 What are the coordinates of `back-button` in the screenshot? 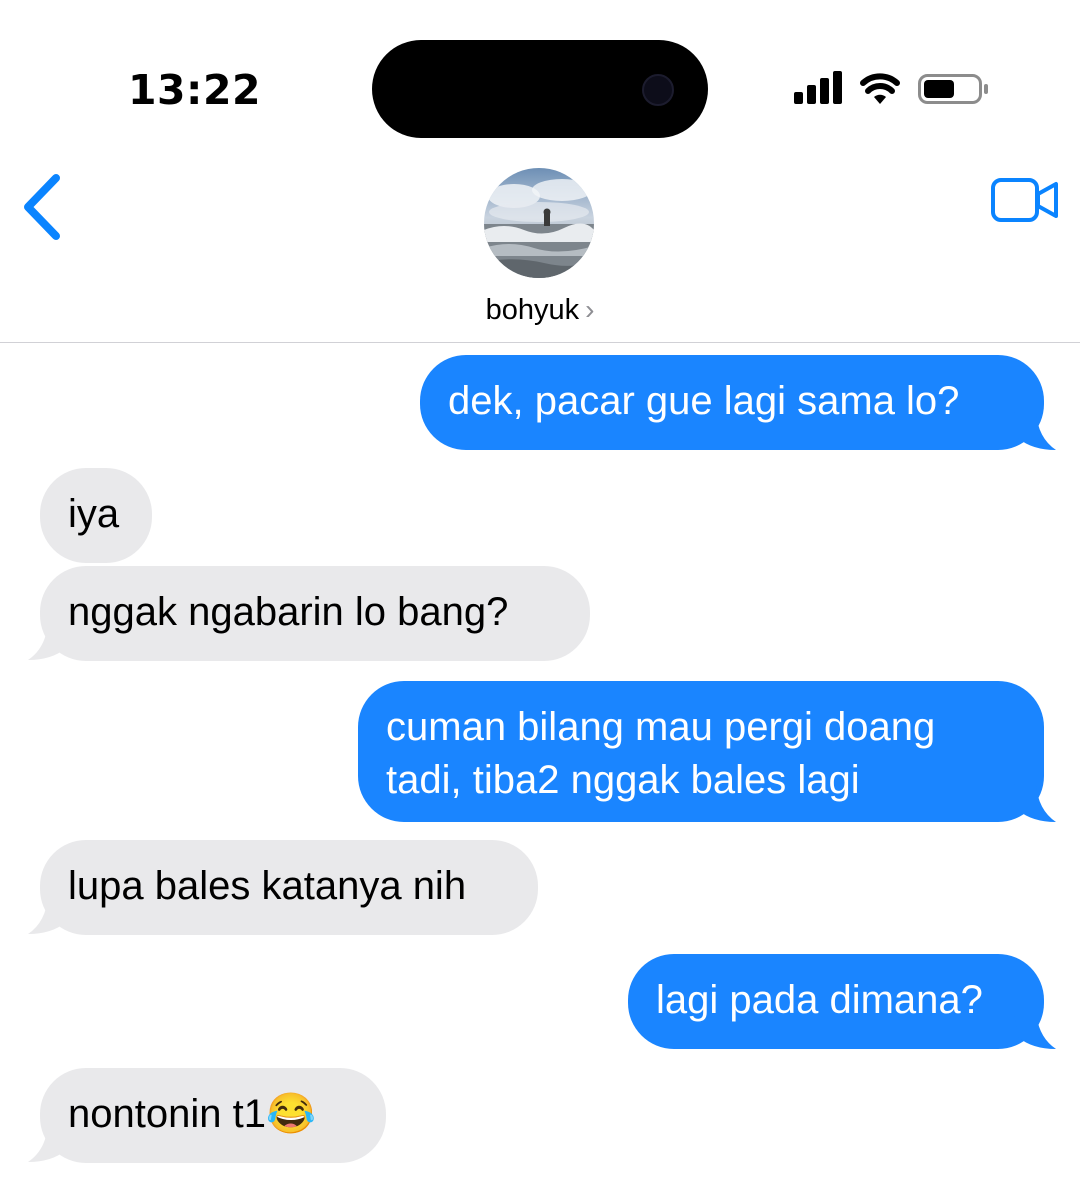 It's located at (42, 209).